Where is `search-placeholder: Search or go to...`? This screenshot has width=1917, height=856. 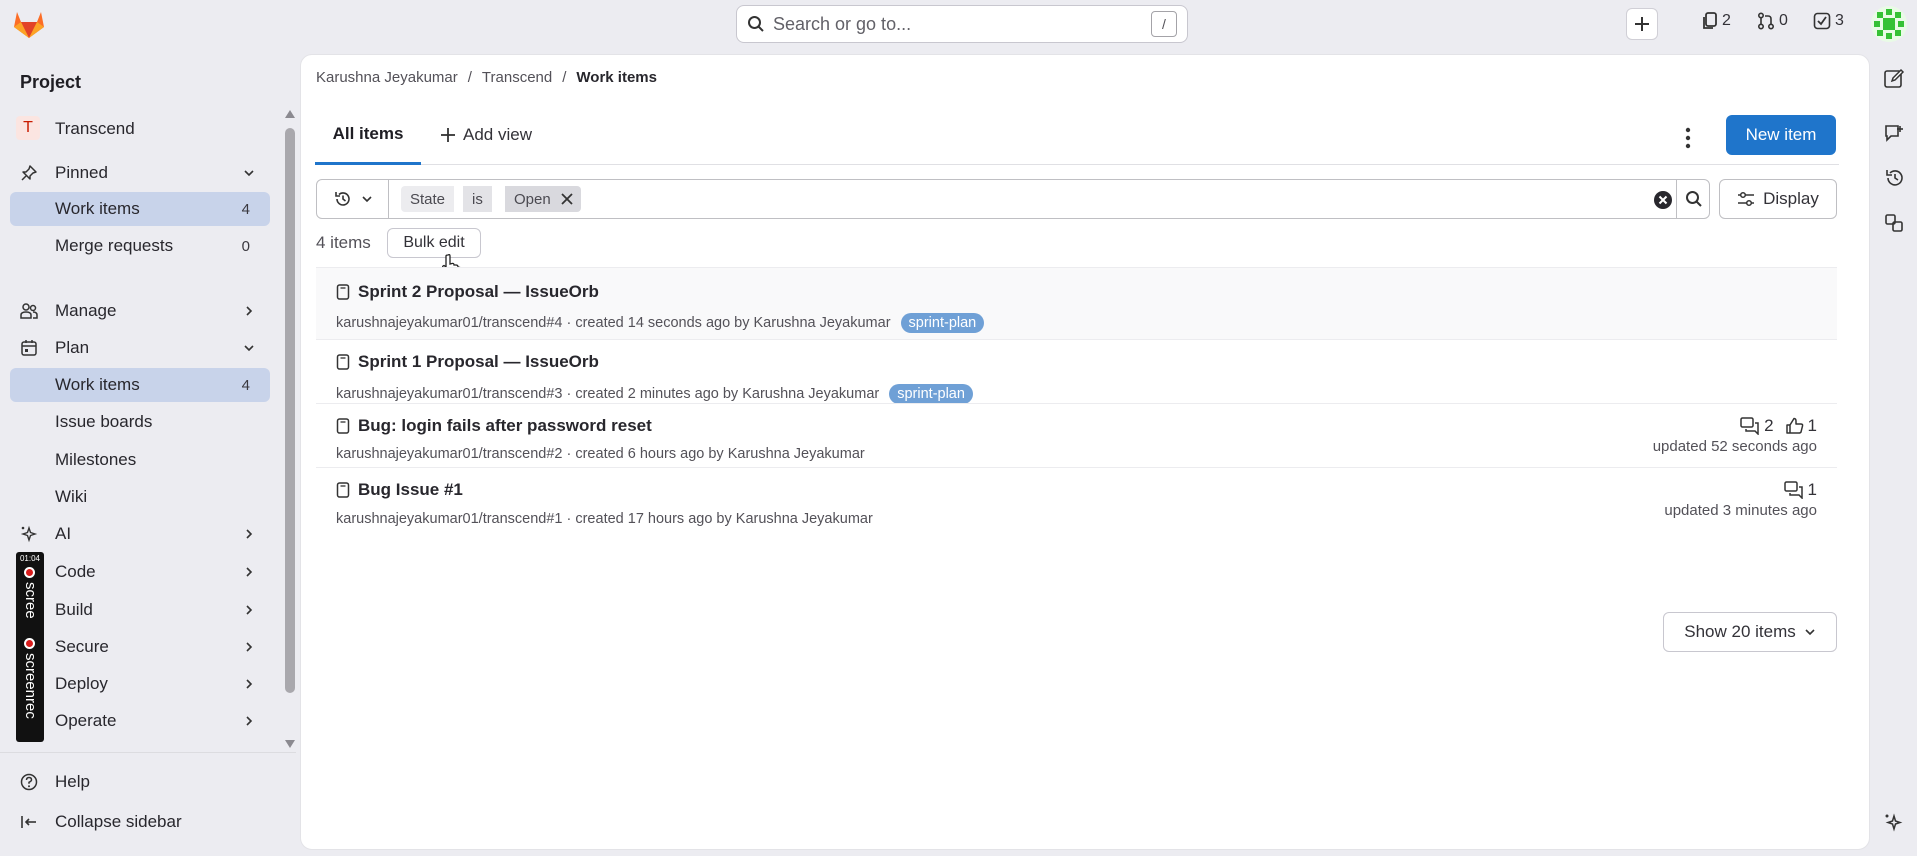 search-placeholder: Search or go to... is located at coordinates (842, 23).